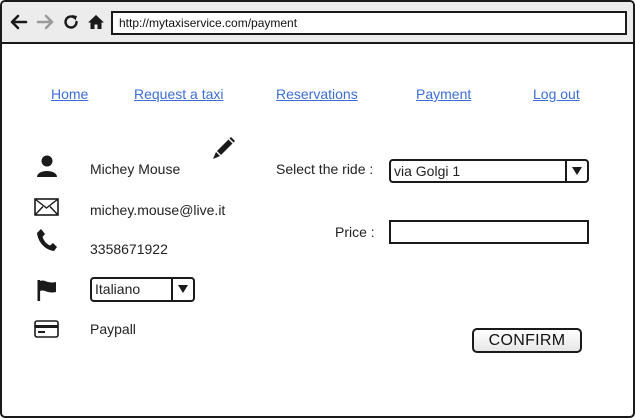  Describe the element at coordinates (96, 22) in the screenshot. I see `home-icon` at that location.